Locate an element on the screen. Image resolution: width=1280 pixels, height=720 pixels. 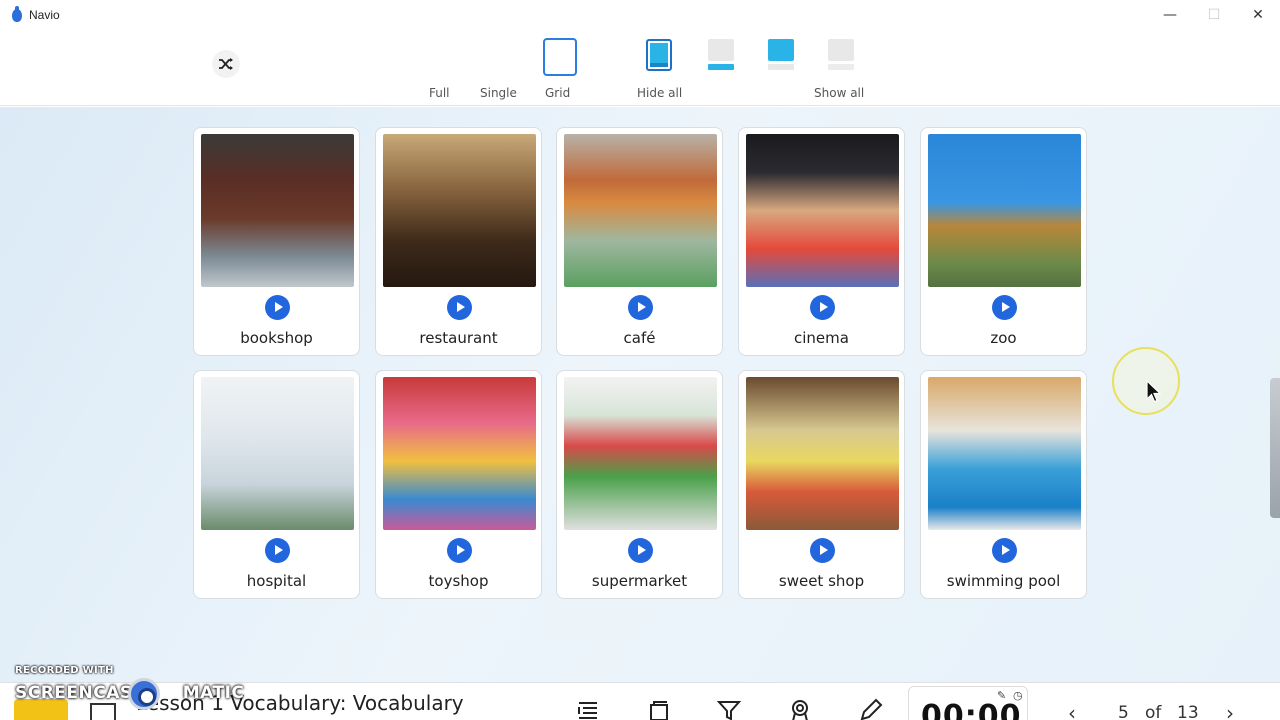
card-label: bookshop is located at coordinates (276, 338).